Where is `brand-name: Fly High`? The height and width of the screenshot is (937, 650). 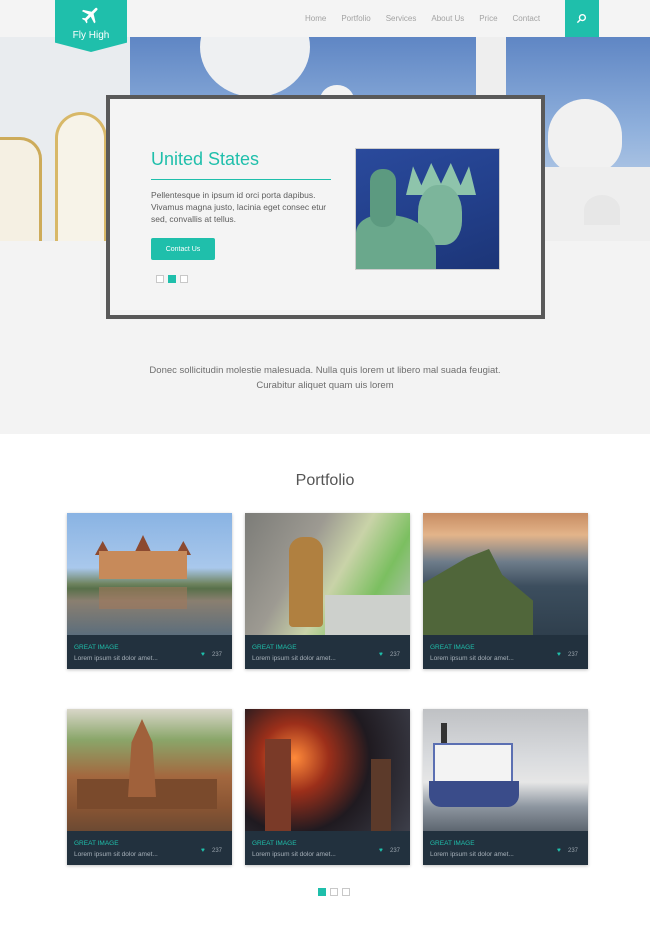
brand-name: Fly High is located at coordinates (91, 35).